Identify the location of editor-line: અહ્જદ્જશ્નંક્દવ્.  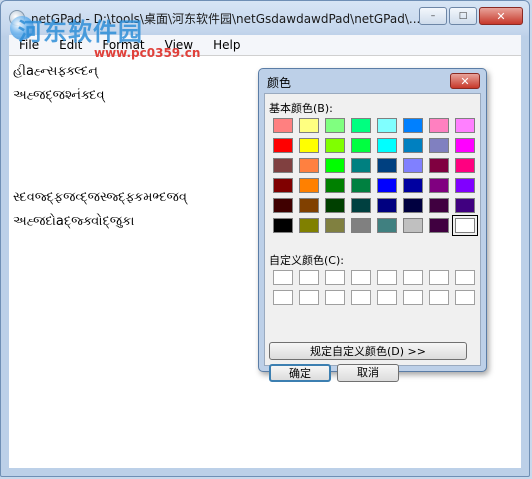
(59, 95).